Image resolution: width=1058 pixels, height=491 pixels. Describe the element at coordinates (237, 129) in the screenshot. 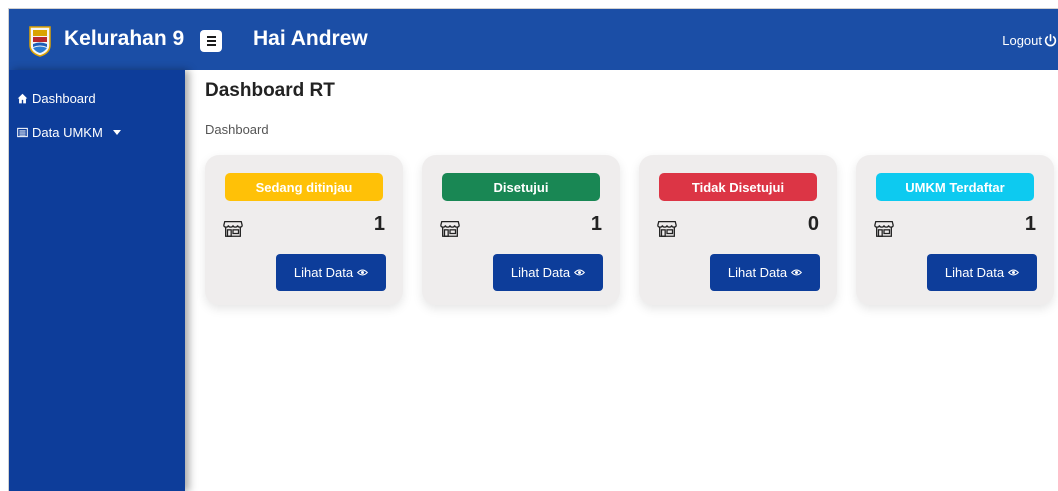

I see `breadcrumb: Dashboard` at that location.